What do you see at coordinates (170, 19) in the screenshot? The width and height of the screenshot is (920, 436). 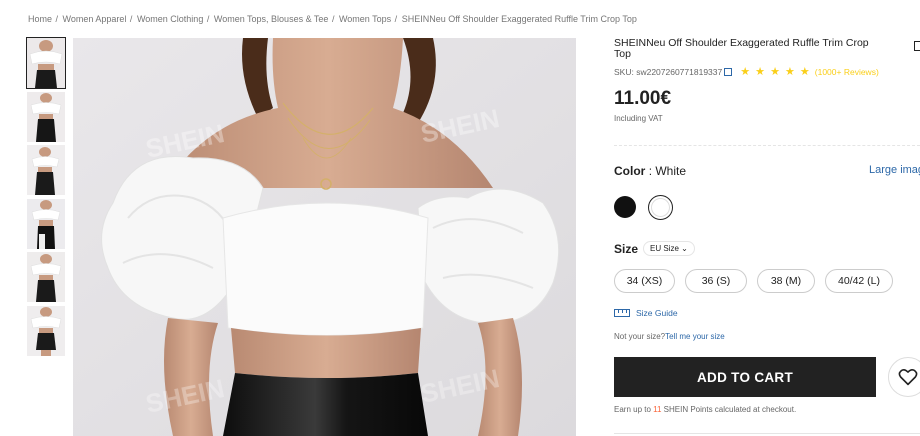 I see `breadcrumb-women-clothing: Women Clothing` at bounding box center [170, 19].